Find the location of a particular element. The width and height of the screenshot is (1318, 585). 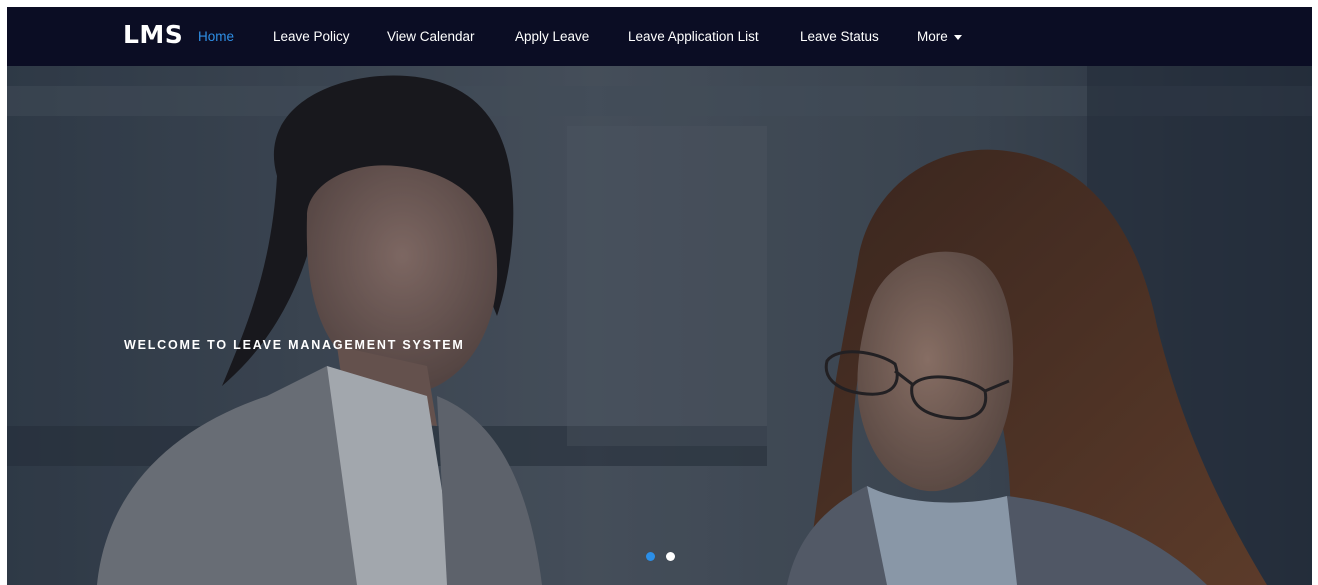

nav-link-view-calendar: View Calendar is located at coordinates (431, 37).